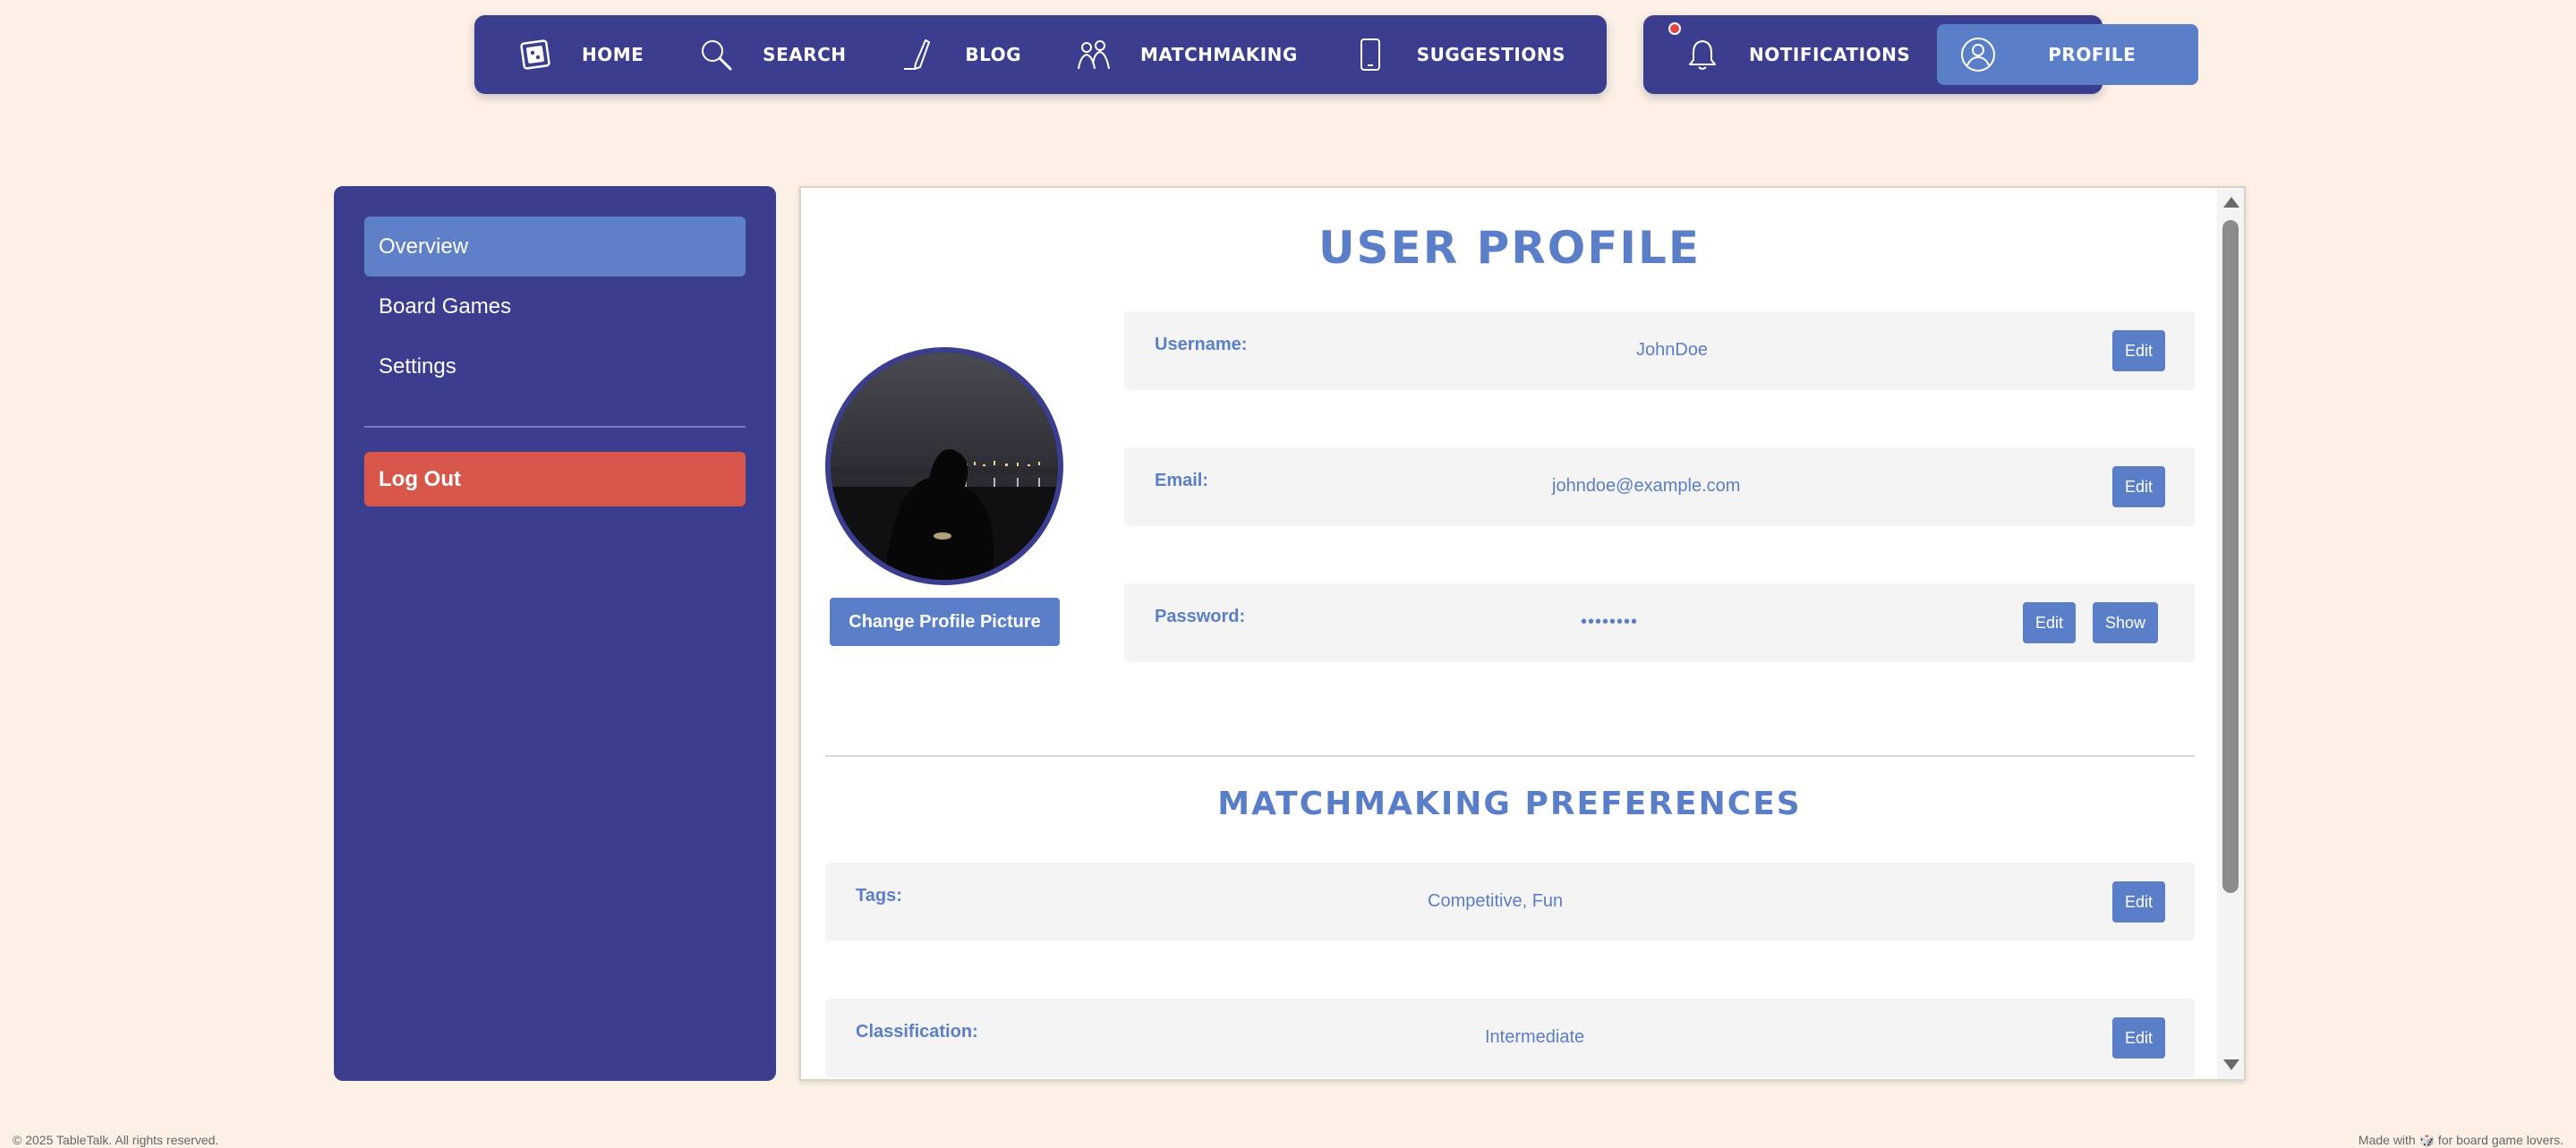 This screenshot has height=1148, width=2576. Describe the element at coordinates (1490, 54) in the screenshot. I see `nav-suggestions-label: SUGGESTIONS` at that location.